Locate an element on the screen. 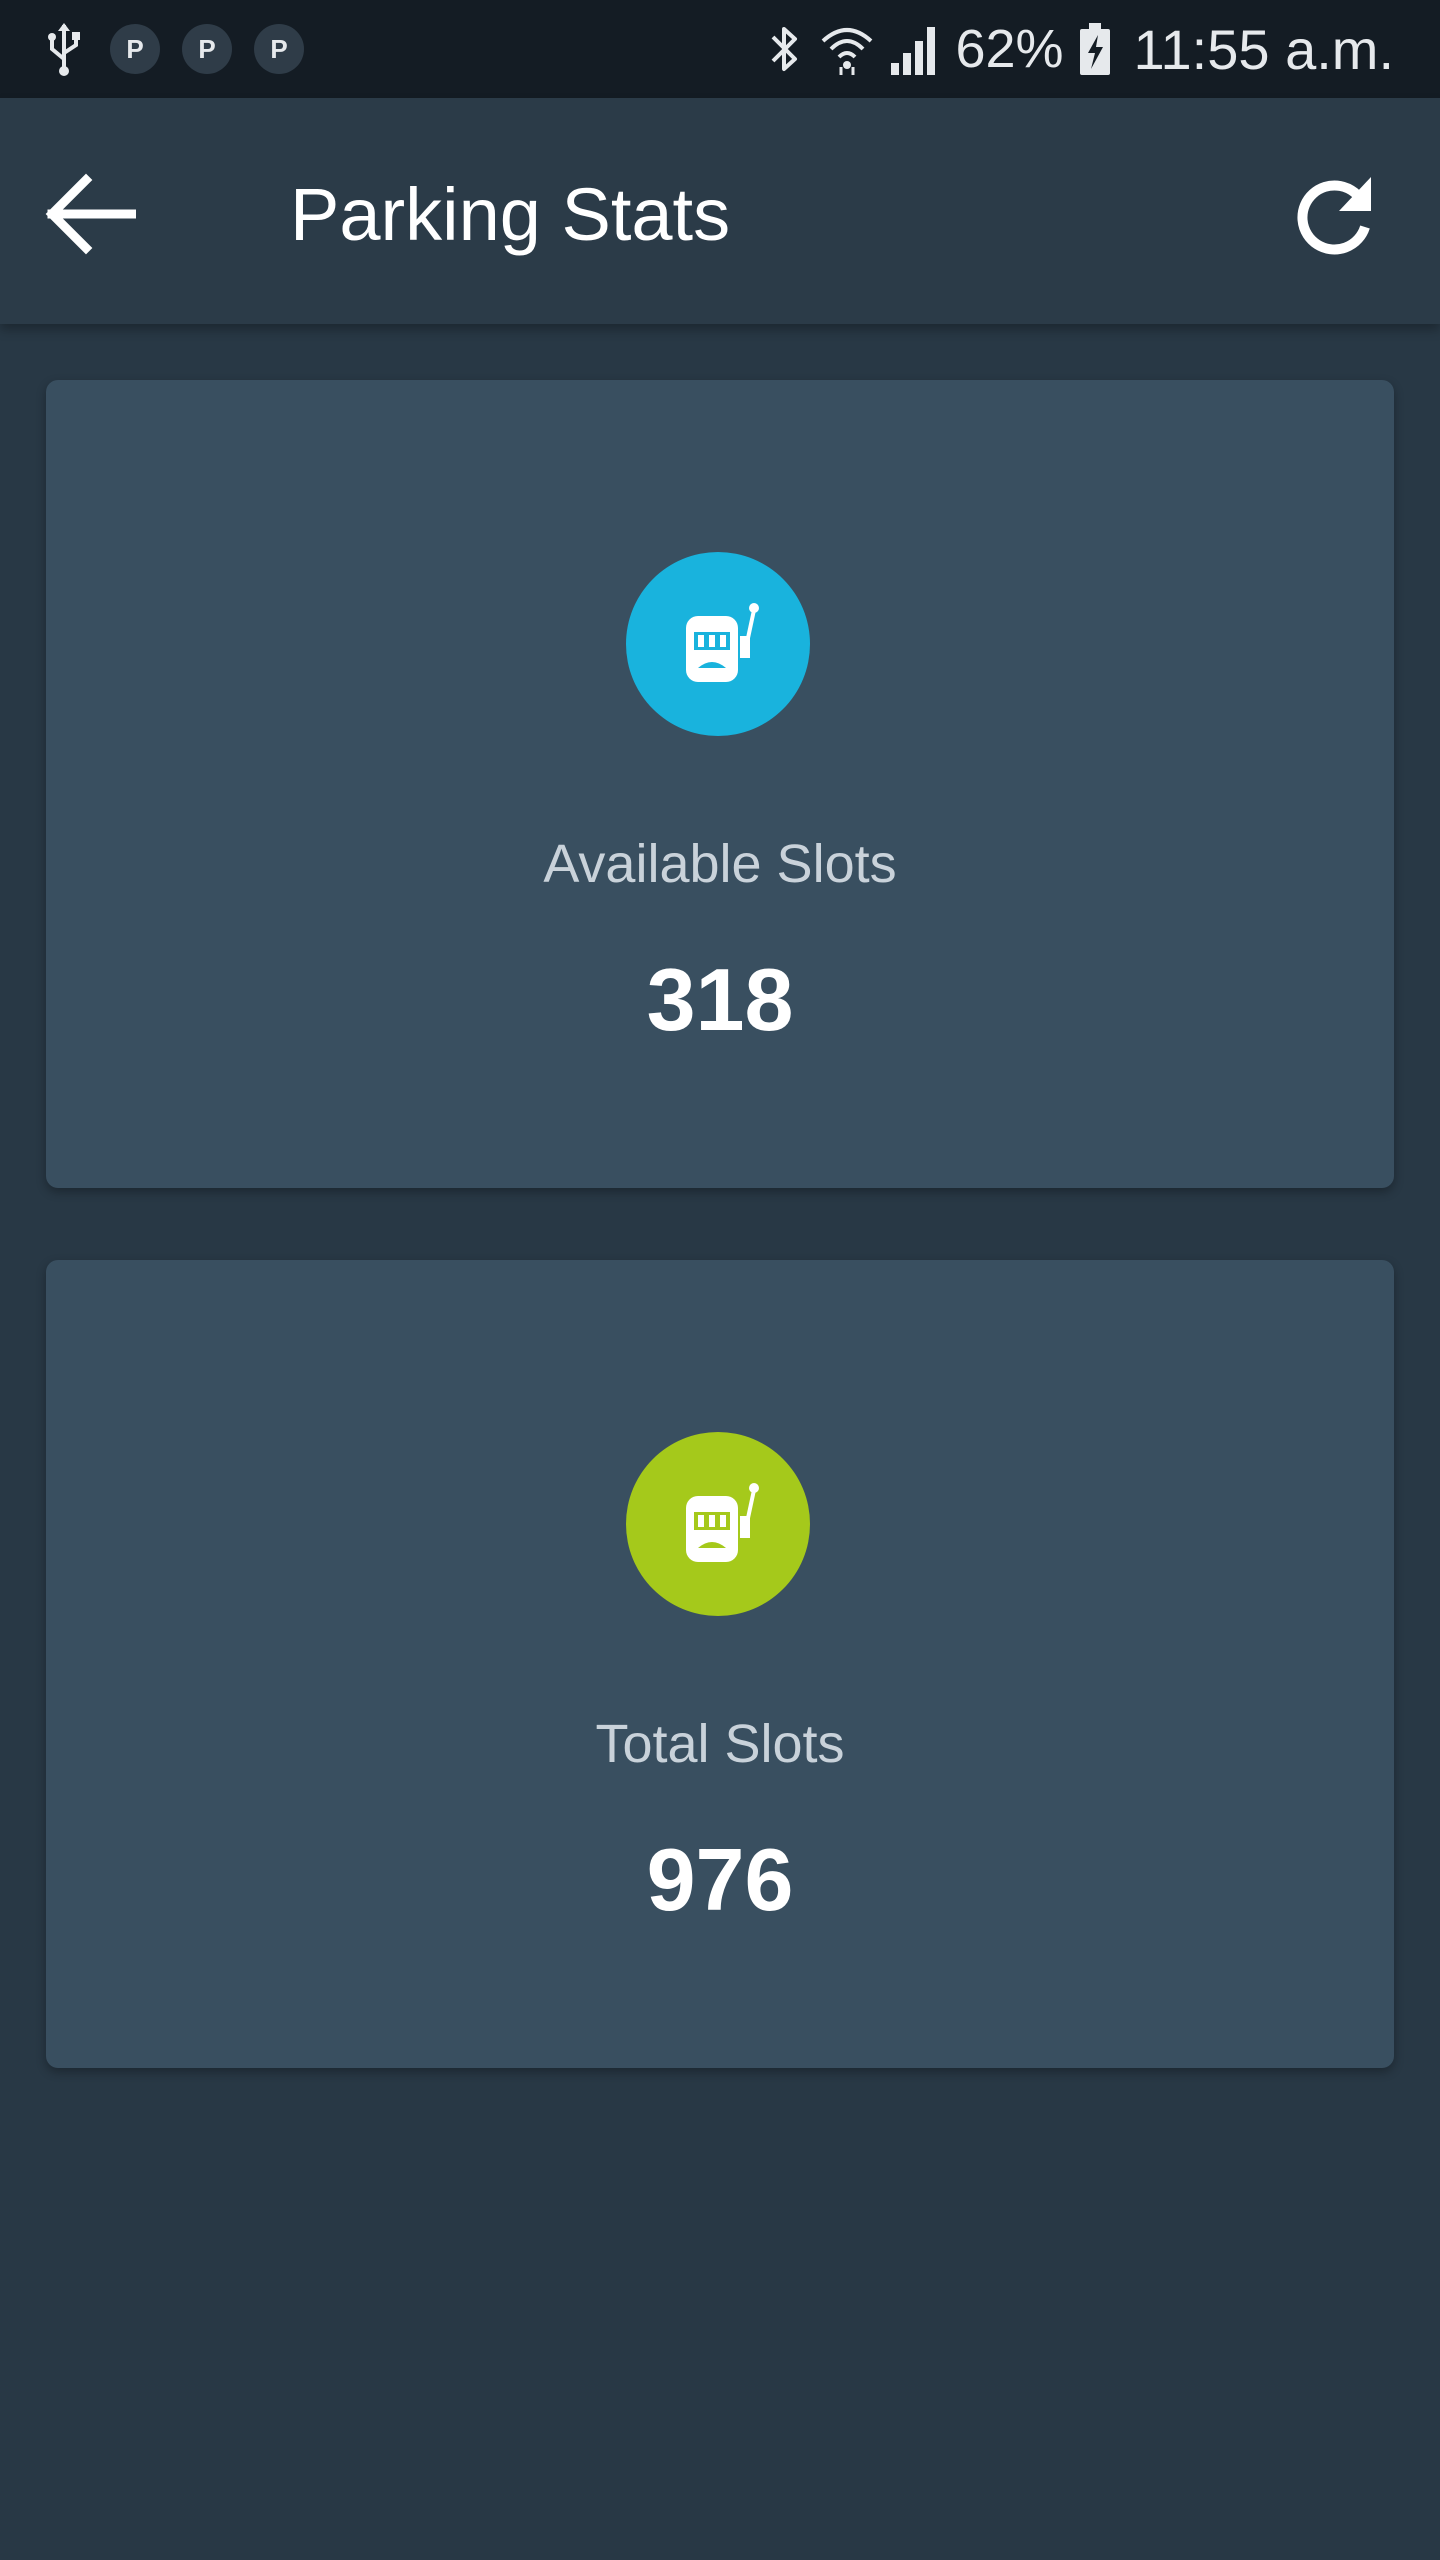 This screenshot has width=1440, height=2560. bluetooth-icon is located at coordinates (785, 49).